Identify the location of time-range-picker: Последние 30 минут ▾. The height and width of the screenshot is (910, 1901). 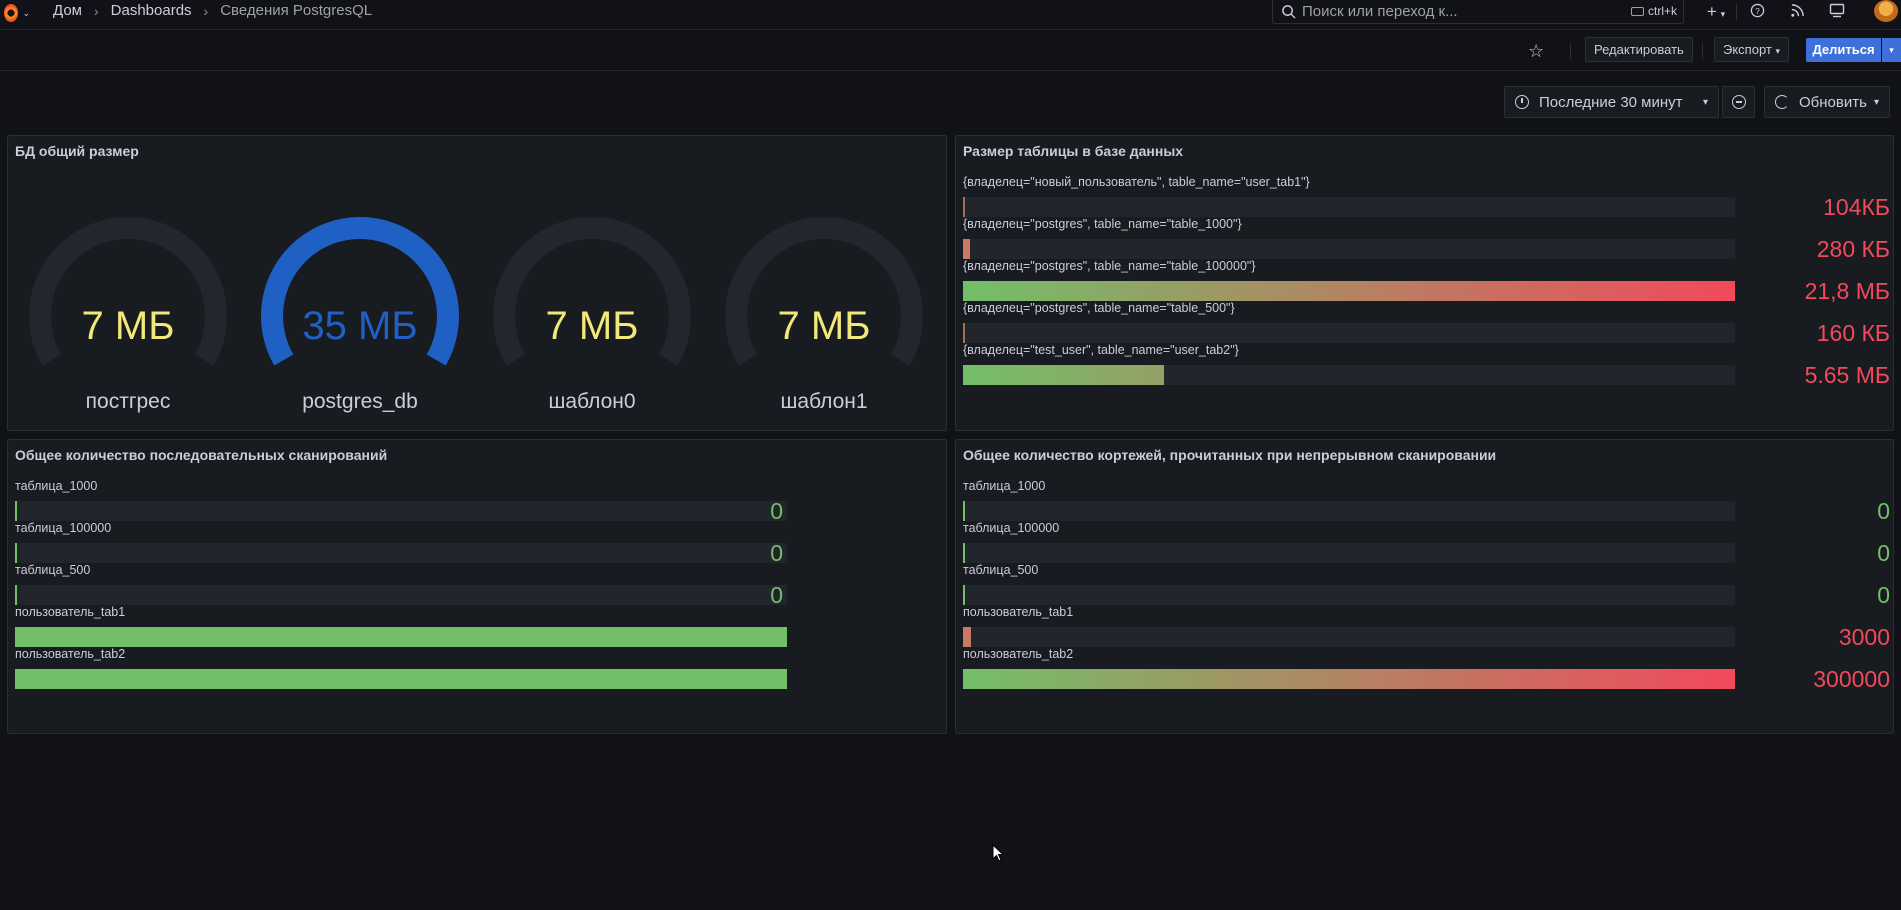
(1611, 102).